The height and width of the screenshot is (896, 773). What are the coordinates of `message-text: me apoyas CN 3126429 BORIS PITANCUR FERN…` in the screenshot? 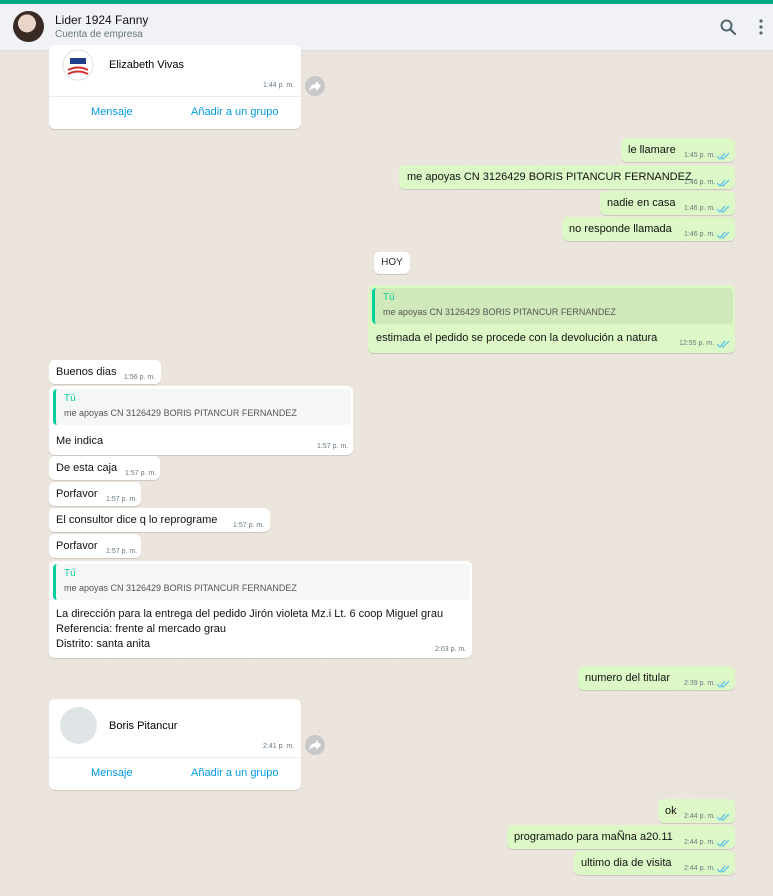 It's located at (549, 177).